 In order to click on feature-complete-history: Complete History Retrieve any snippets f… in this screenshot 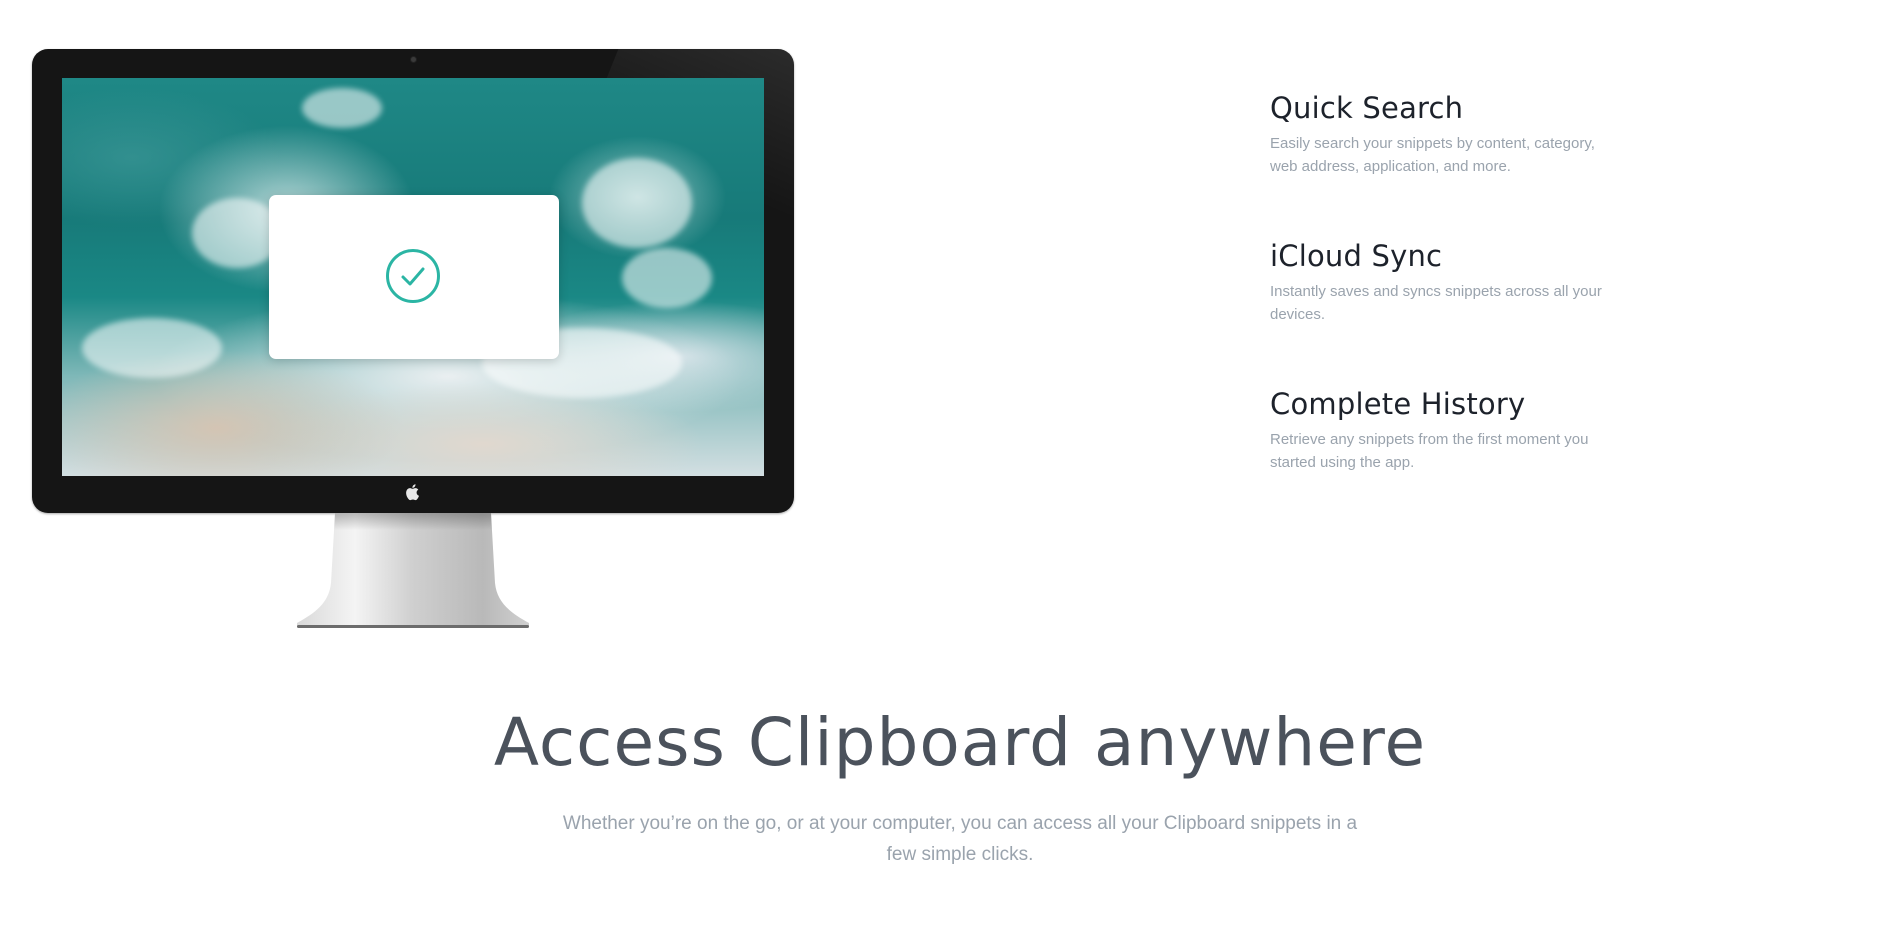, I will do `click(1460, 460)`.